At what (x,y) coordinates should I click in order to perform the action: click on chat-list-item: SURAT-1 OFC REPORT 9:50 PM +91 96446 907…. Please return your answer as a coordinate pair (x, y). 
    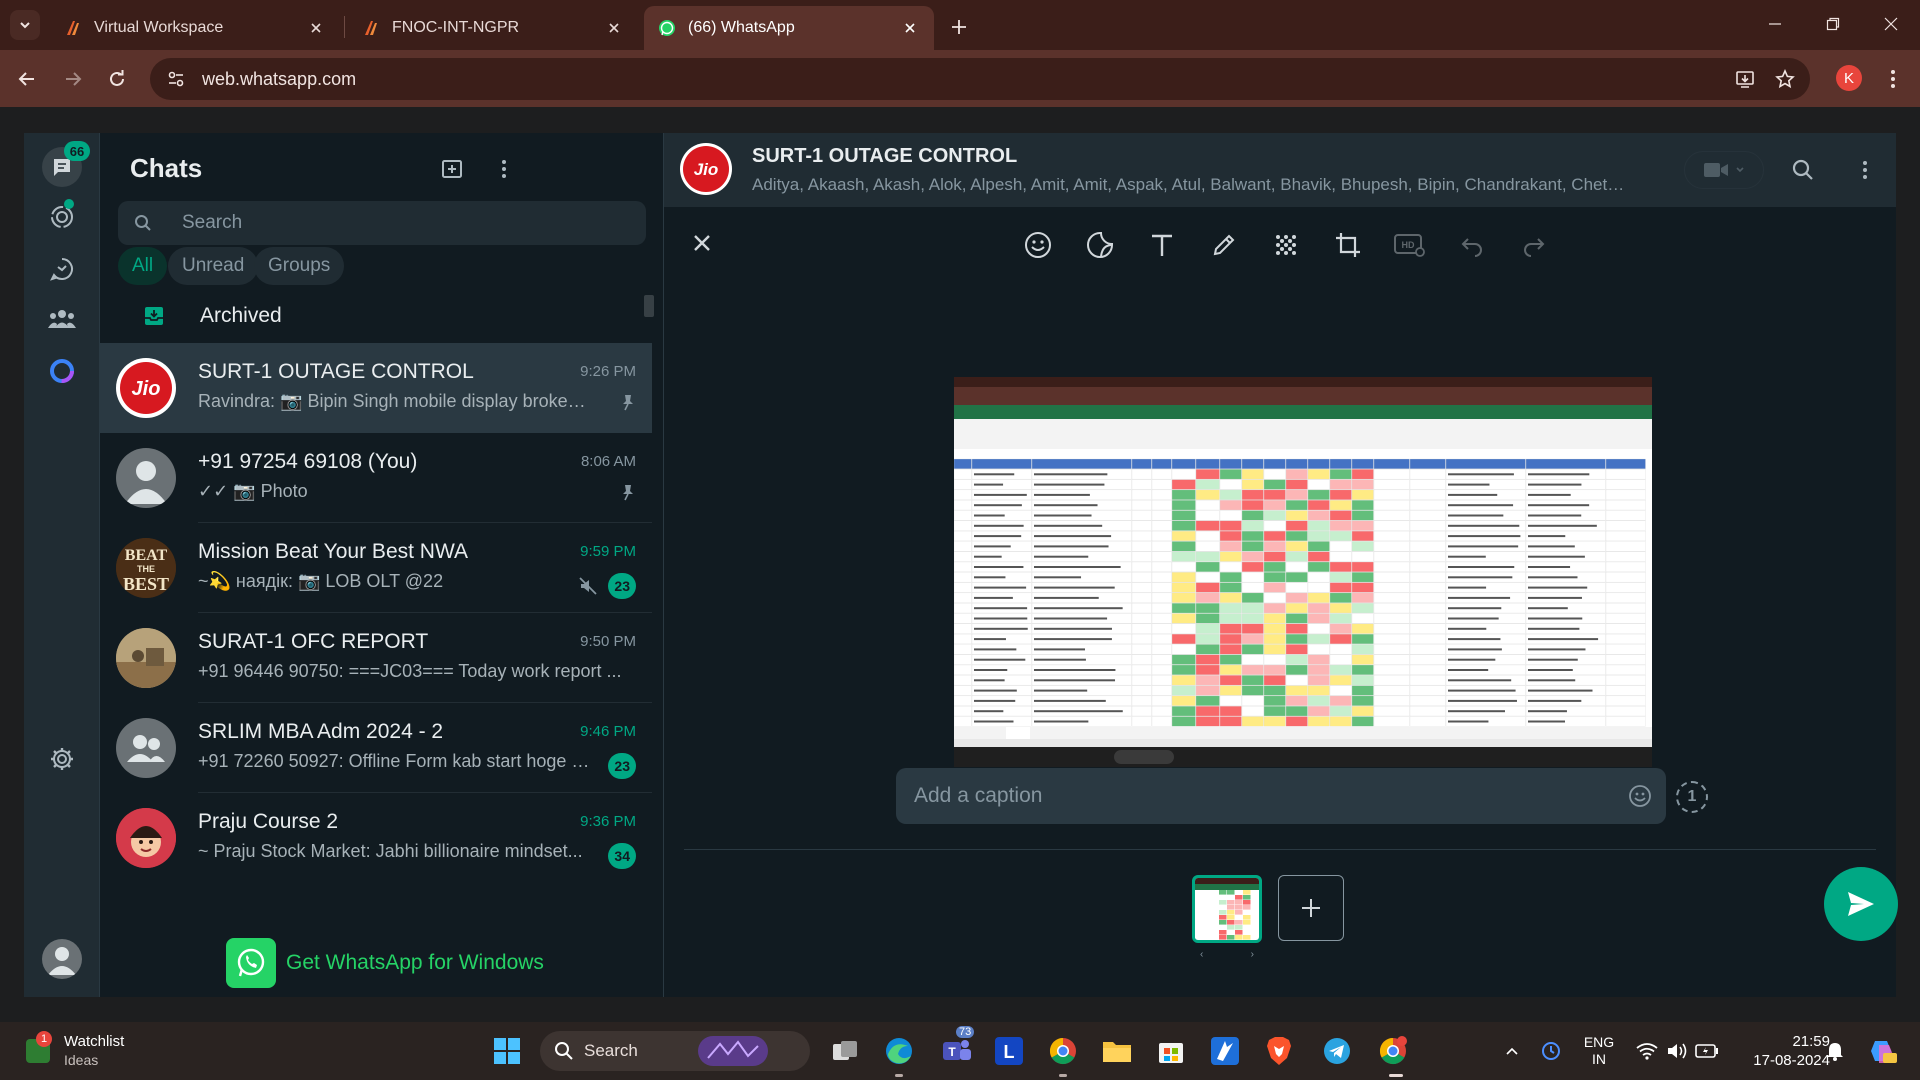
    Looking at the image, I should click on (376, 658).